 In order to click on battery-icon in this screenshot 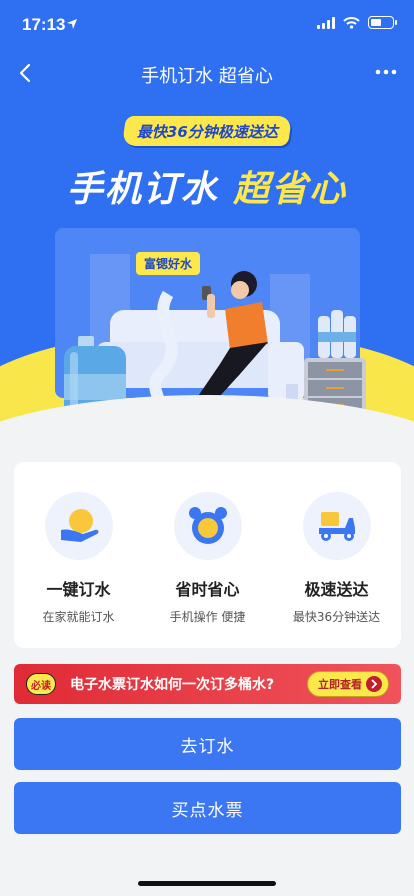, I will do `click(382, 22)`.